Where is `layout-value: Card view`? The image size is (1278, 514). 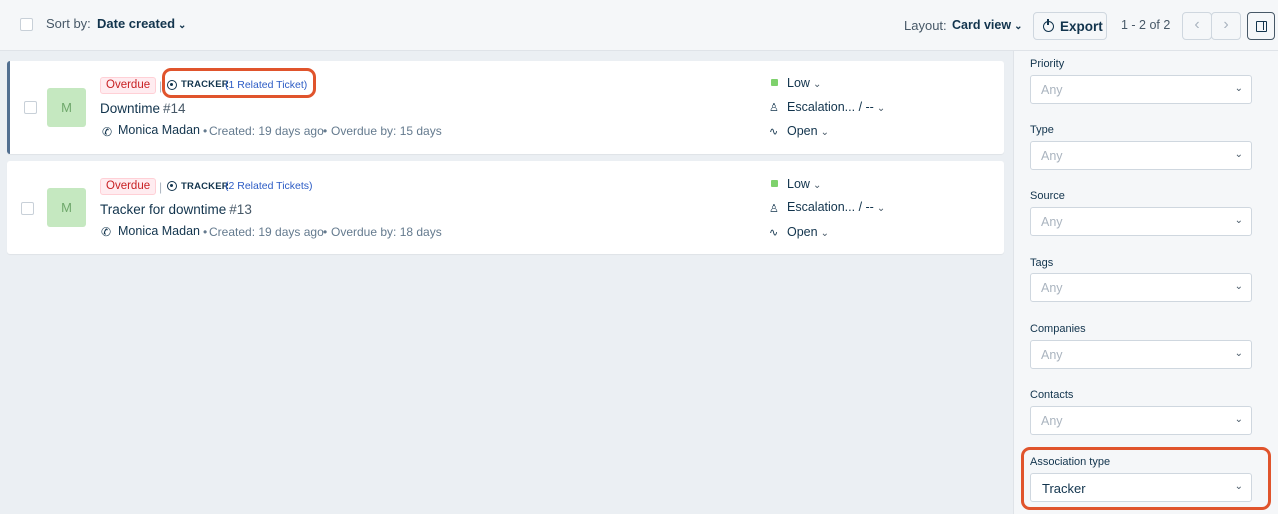 layout-value: Card view is located at coordinates (982, 25).